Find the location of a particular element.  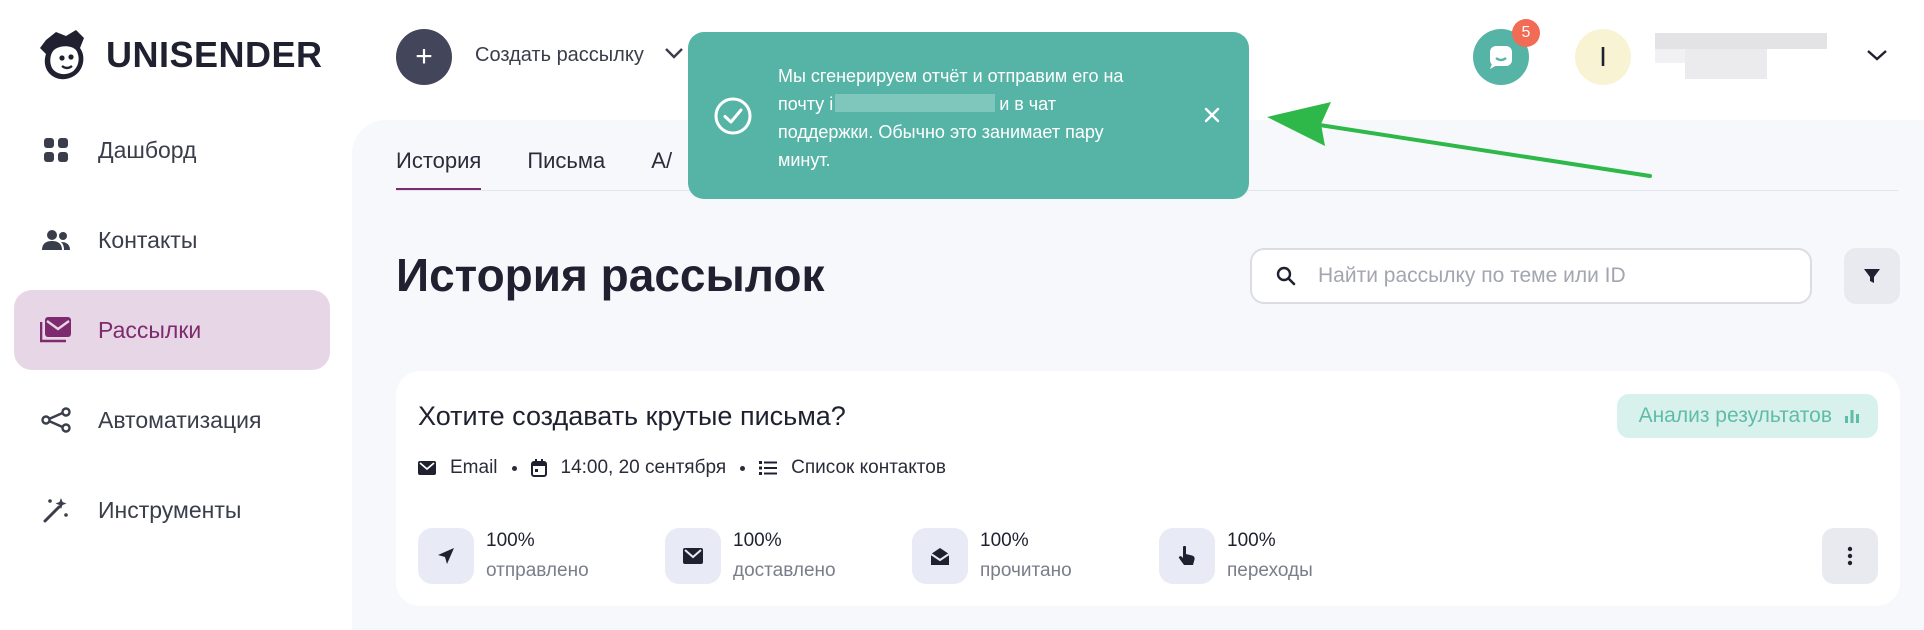

search-box is located at coordinates (1531, 276).